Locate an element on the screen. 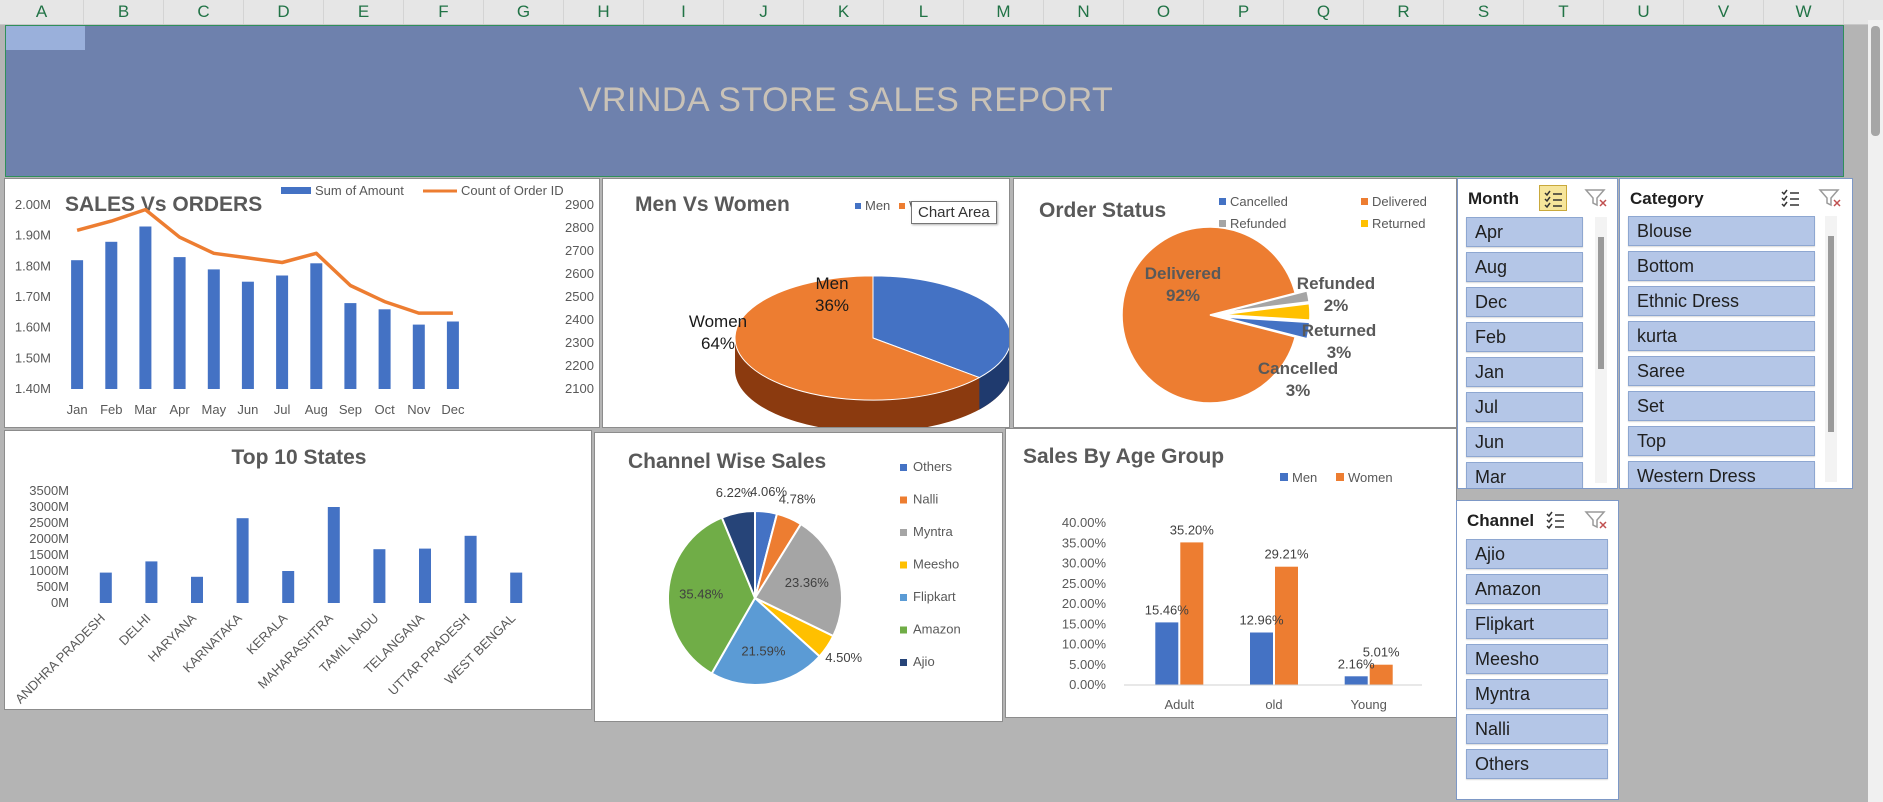  slicer-item-flipkart: Flipkart is located at coordinates (1537, 624).